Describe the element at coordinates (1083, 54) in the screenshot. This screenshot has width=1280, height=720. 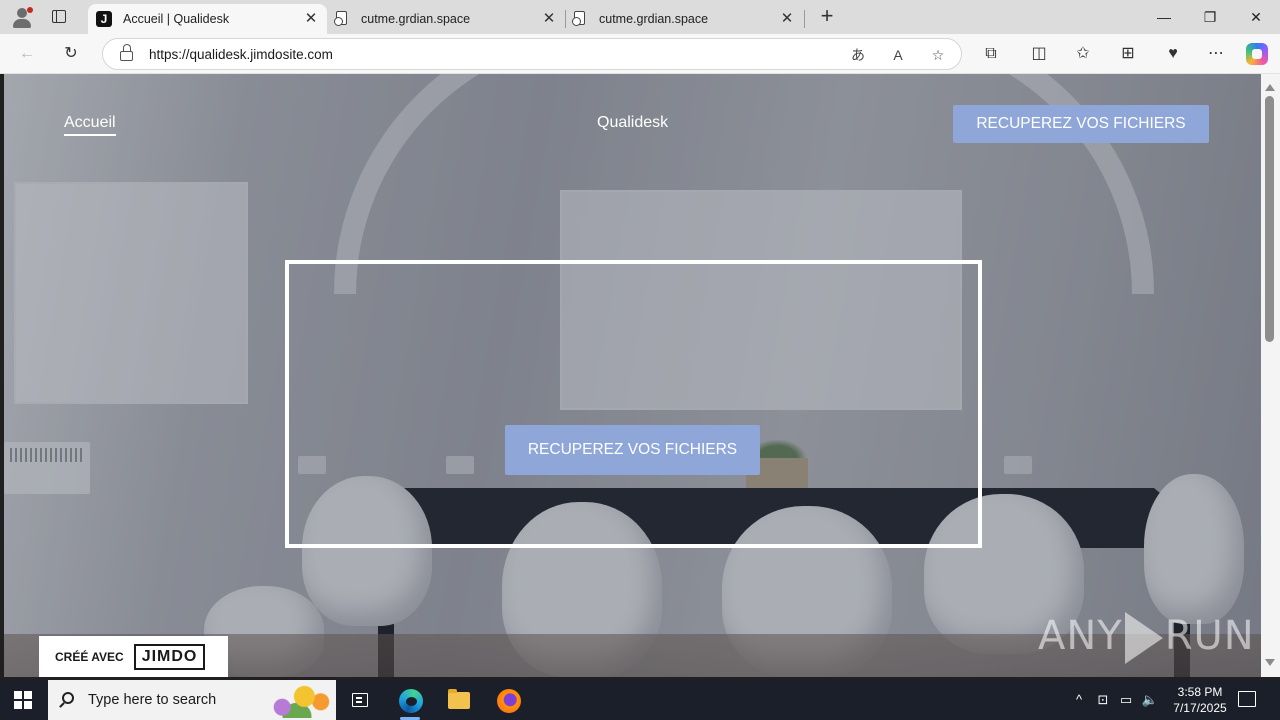
I see `favorites-icon: ✩` at that location.